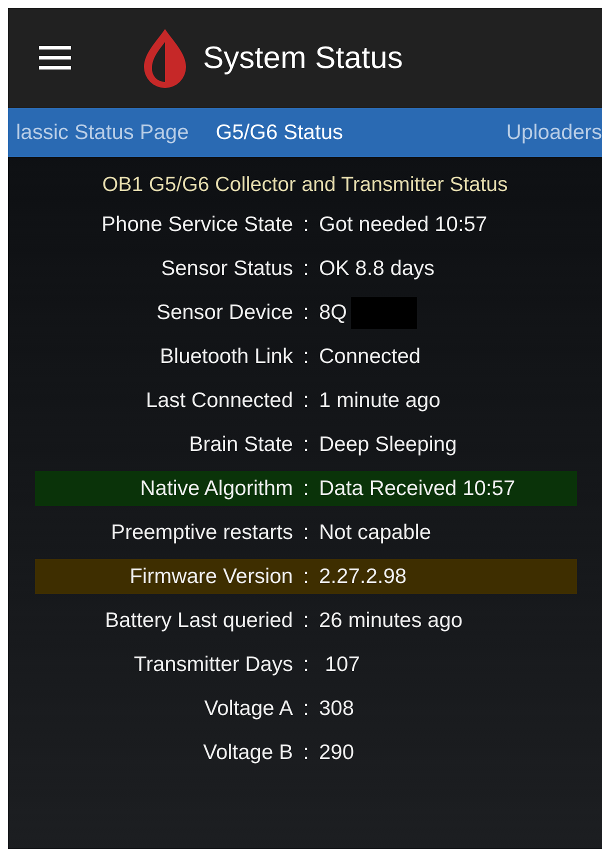 The image size is (602, 855). What do you see at coordinates (248, 708) in the screenshot?
I see `row-label: Voltage A` at bounding box center [248, 708].